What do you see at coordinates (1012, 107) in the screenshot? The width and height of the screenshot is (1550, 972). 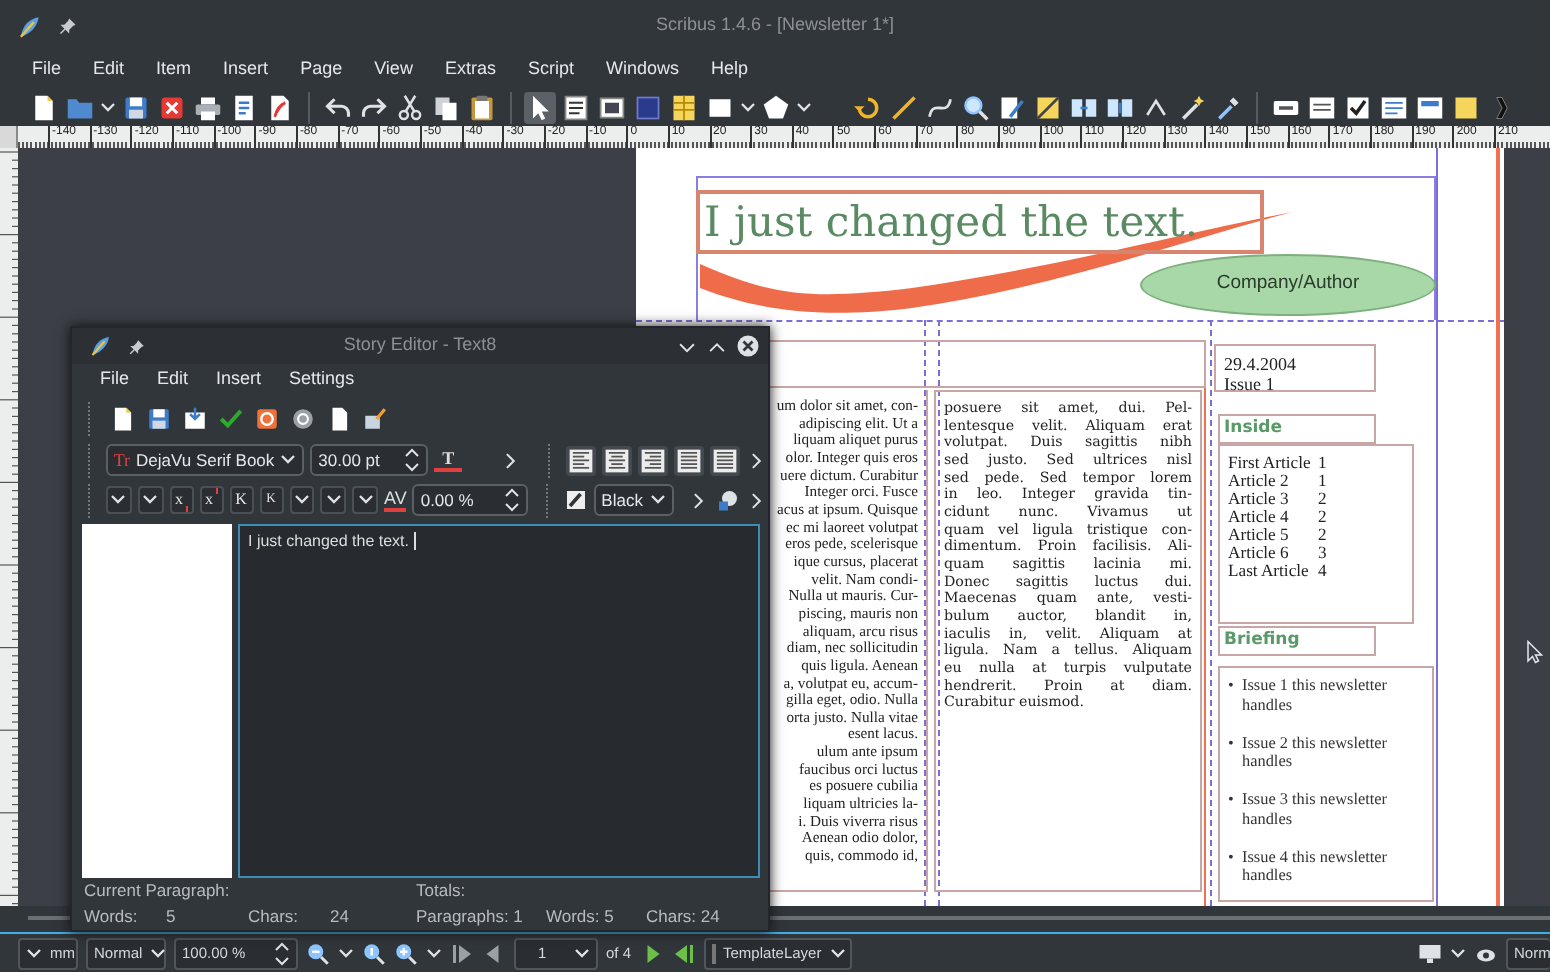 I see `edit-contents-icon` at bounding box center [1012, 107].